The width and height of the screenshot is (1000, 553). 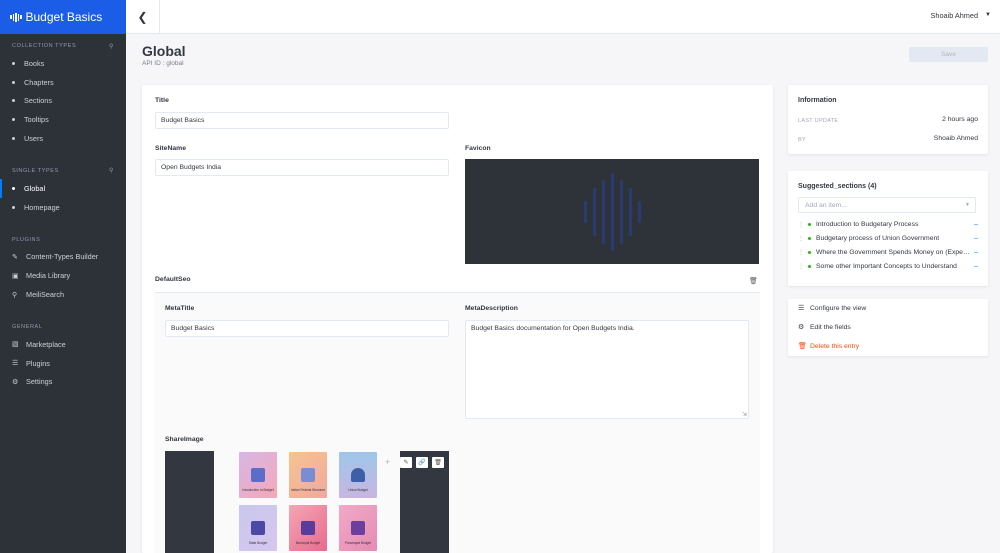 What do you see at coordinates (491, 308) in the screenshot?
I see `metadescription-label: MetaDescription` at bounding box center [491, 308].